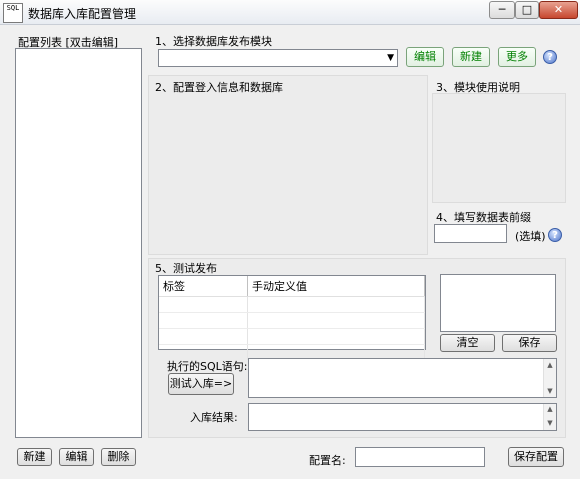  I want to click on config-name-input, so click(420, 457).